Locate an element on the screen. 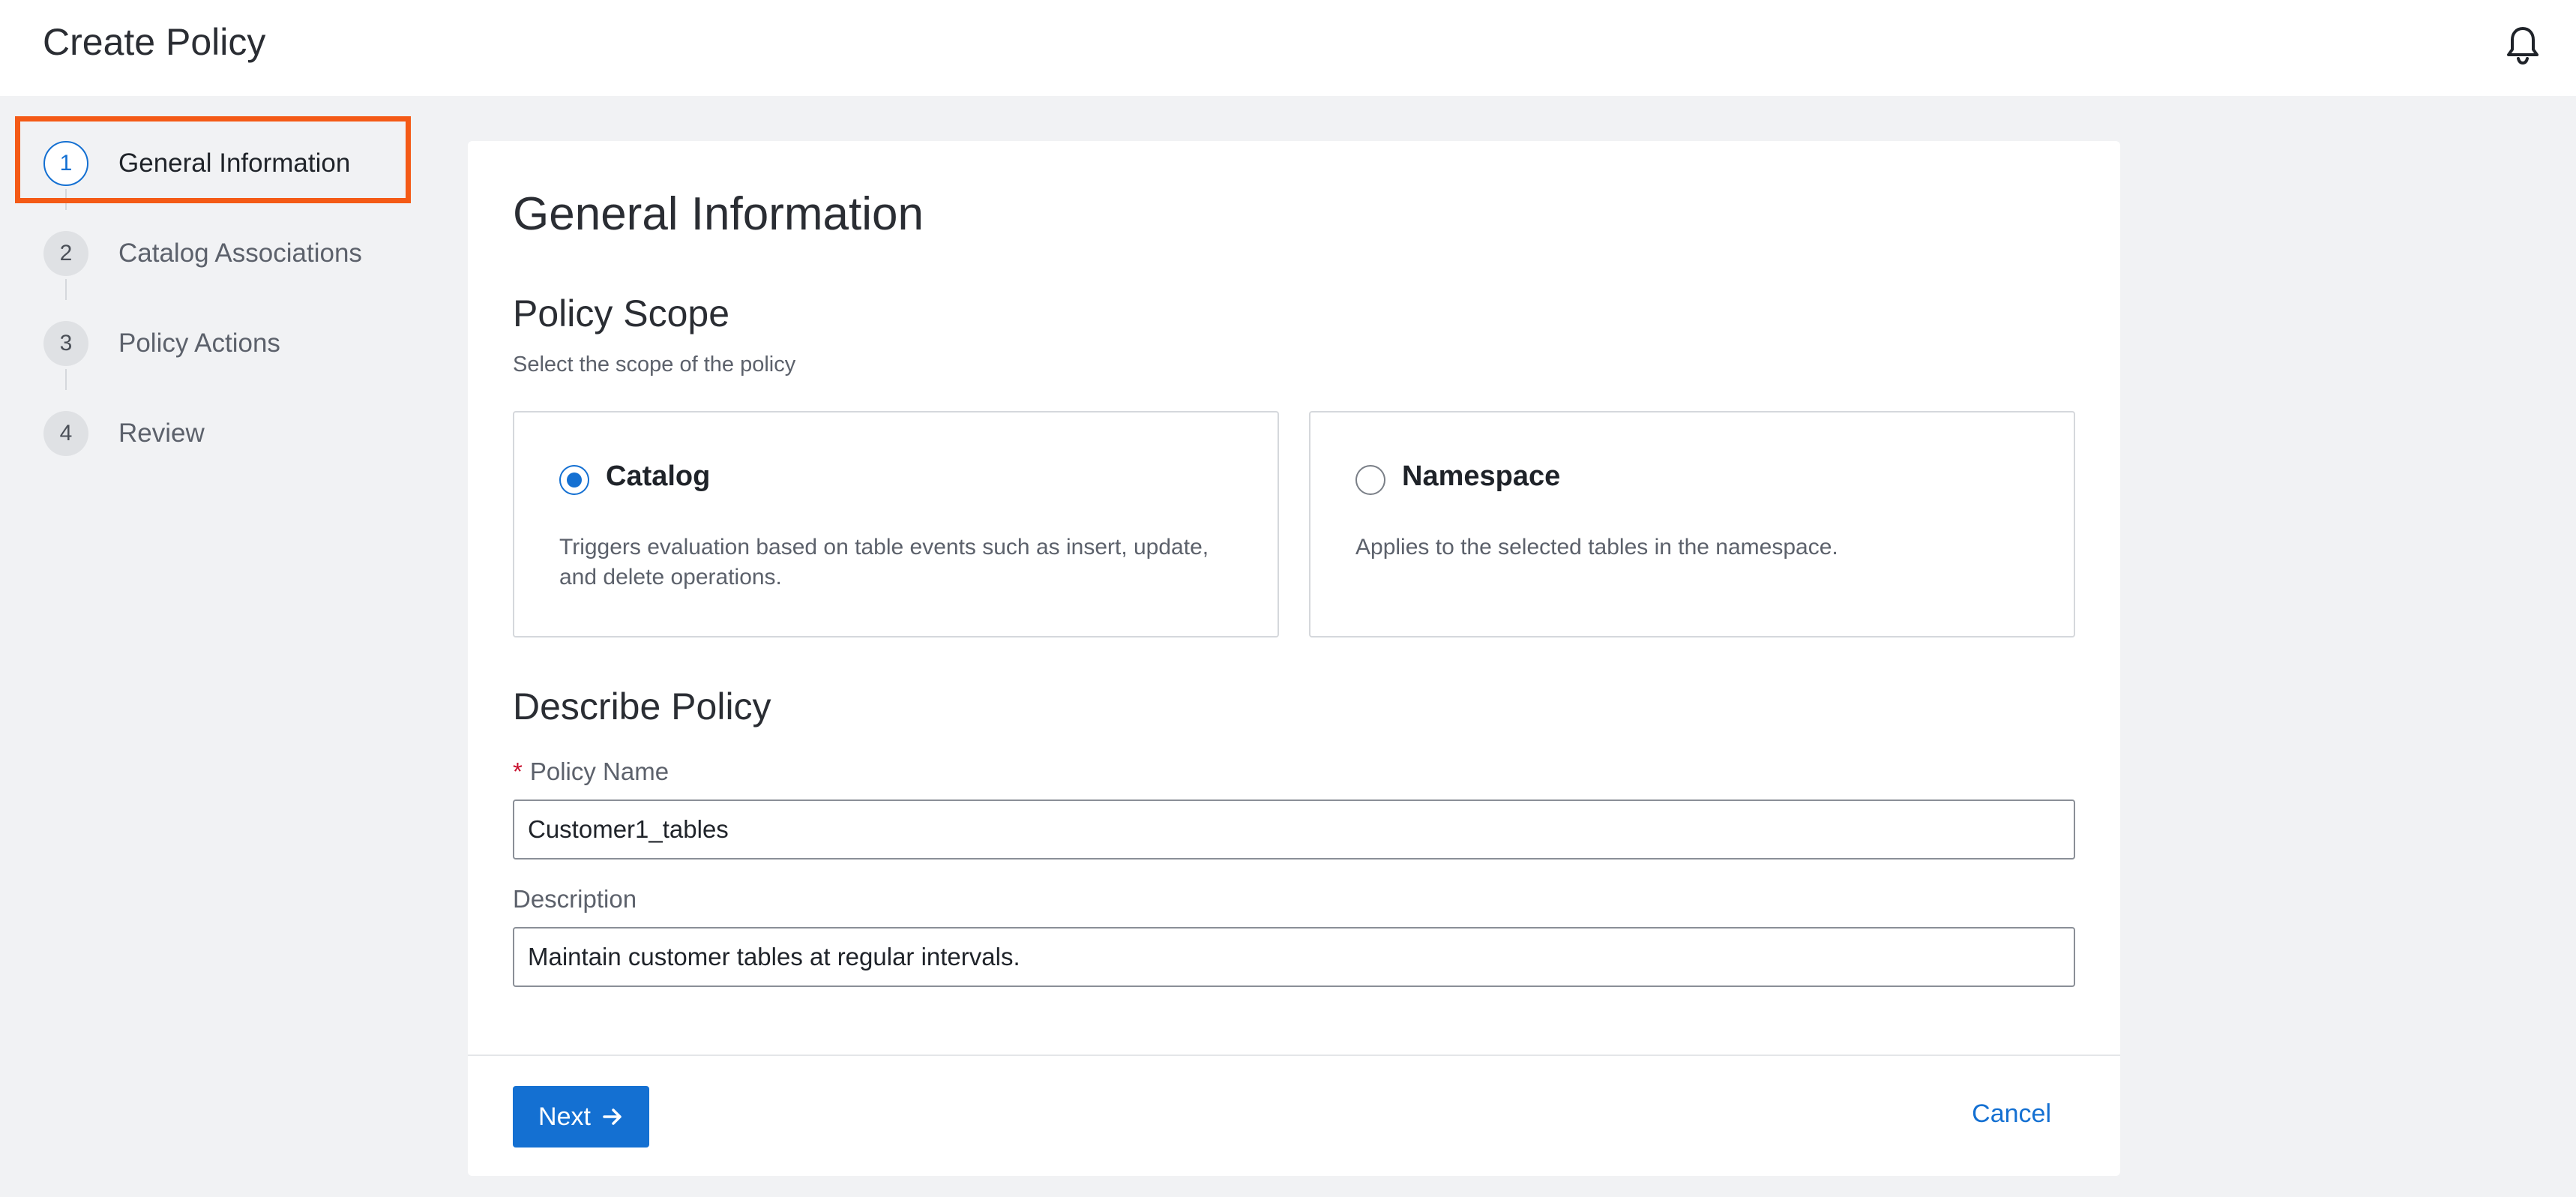  scope-option-name: Catalog is located at coordinates (658, 476).